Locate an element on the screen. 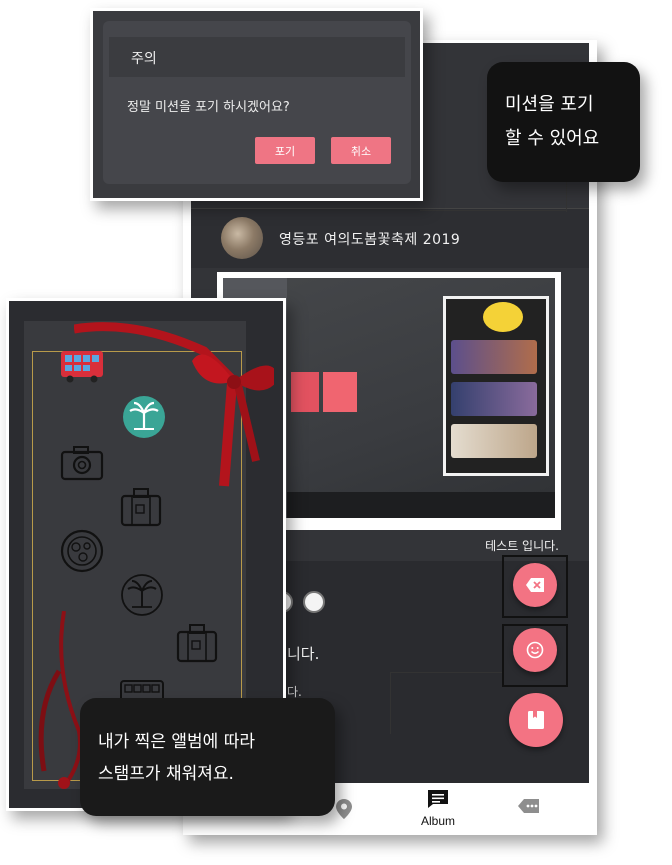 Image resolution: width=672 pixels, height=865 pixels. dialog-screenshot: 주의 정말 미션을 포기 하시겠어요? 포기 취소 is located at coordinates (256, 104).